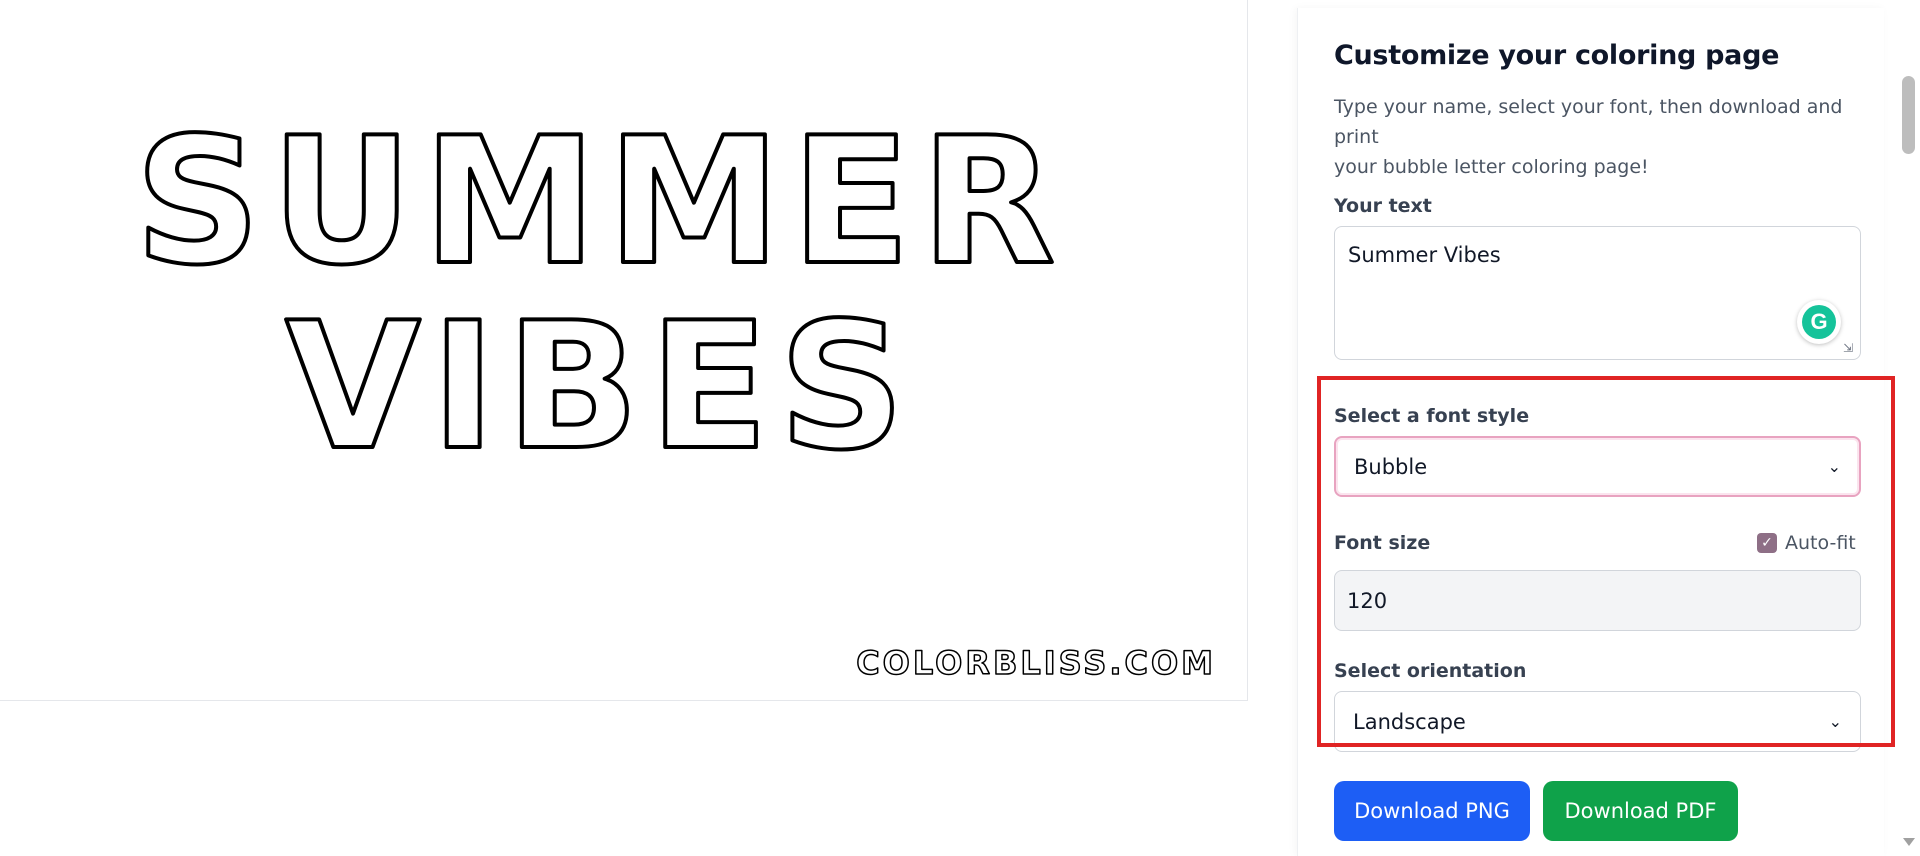 The height and width of the screenshot is (856, 1920). What do you see at coordinates (1491, 167) in the screenshot?
I see `subtitle-line-2: your bubble letter coloring page!` at bounding box center [1491, 167].